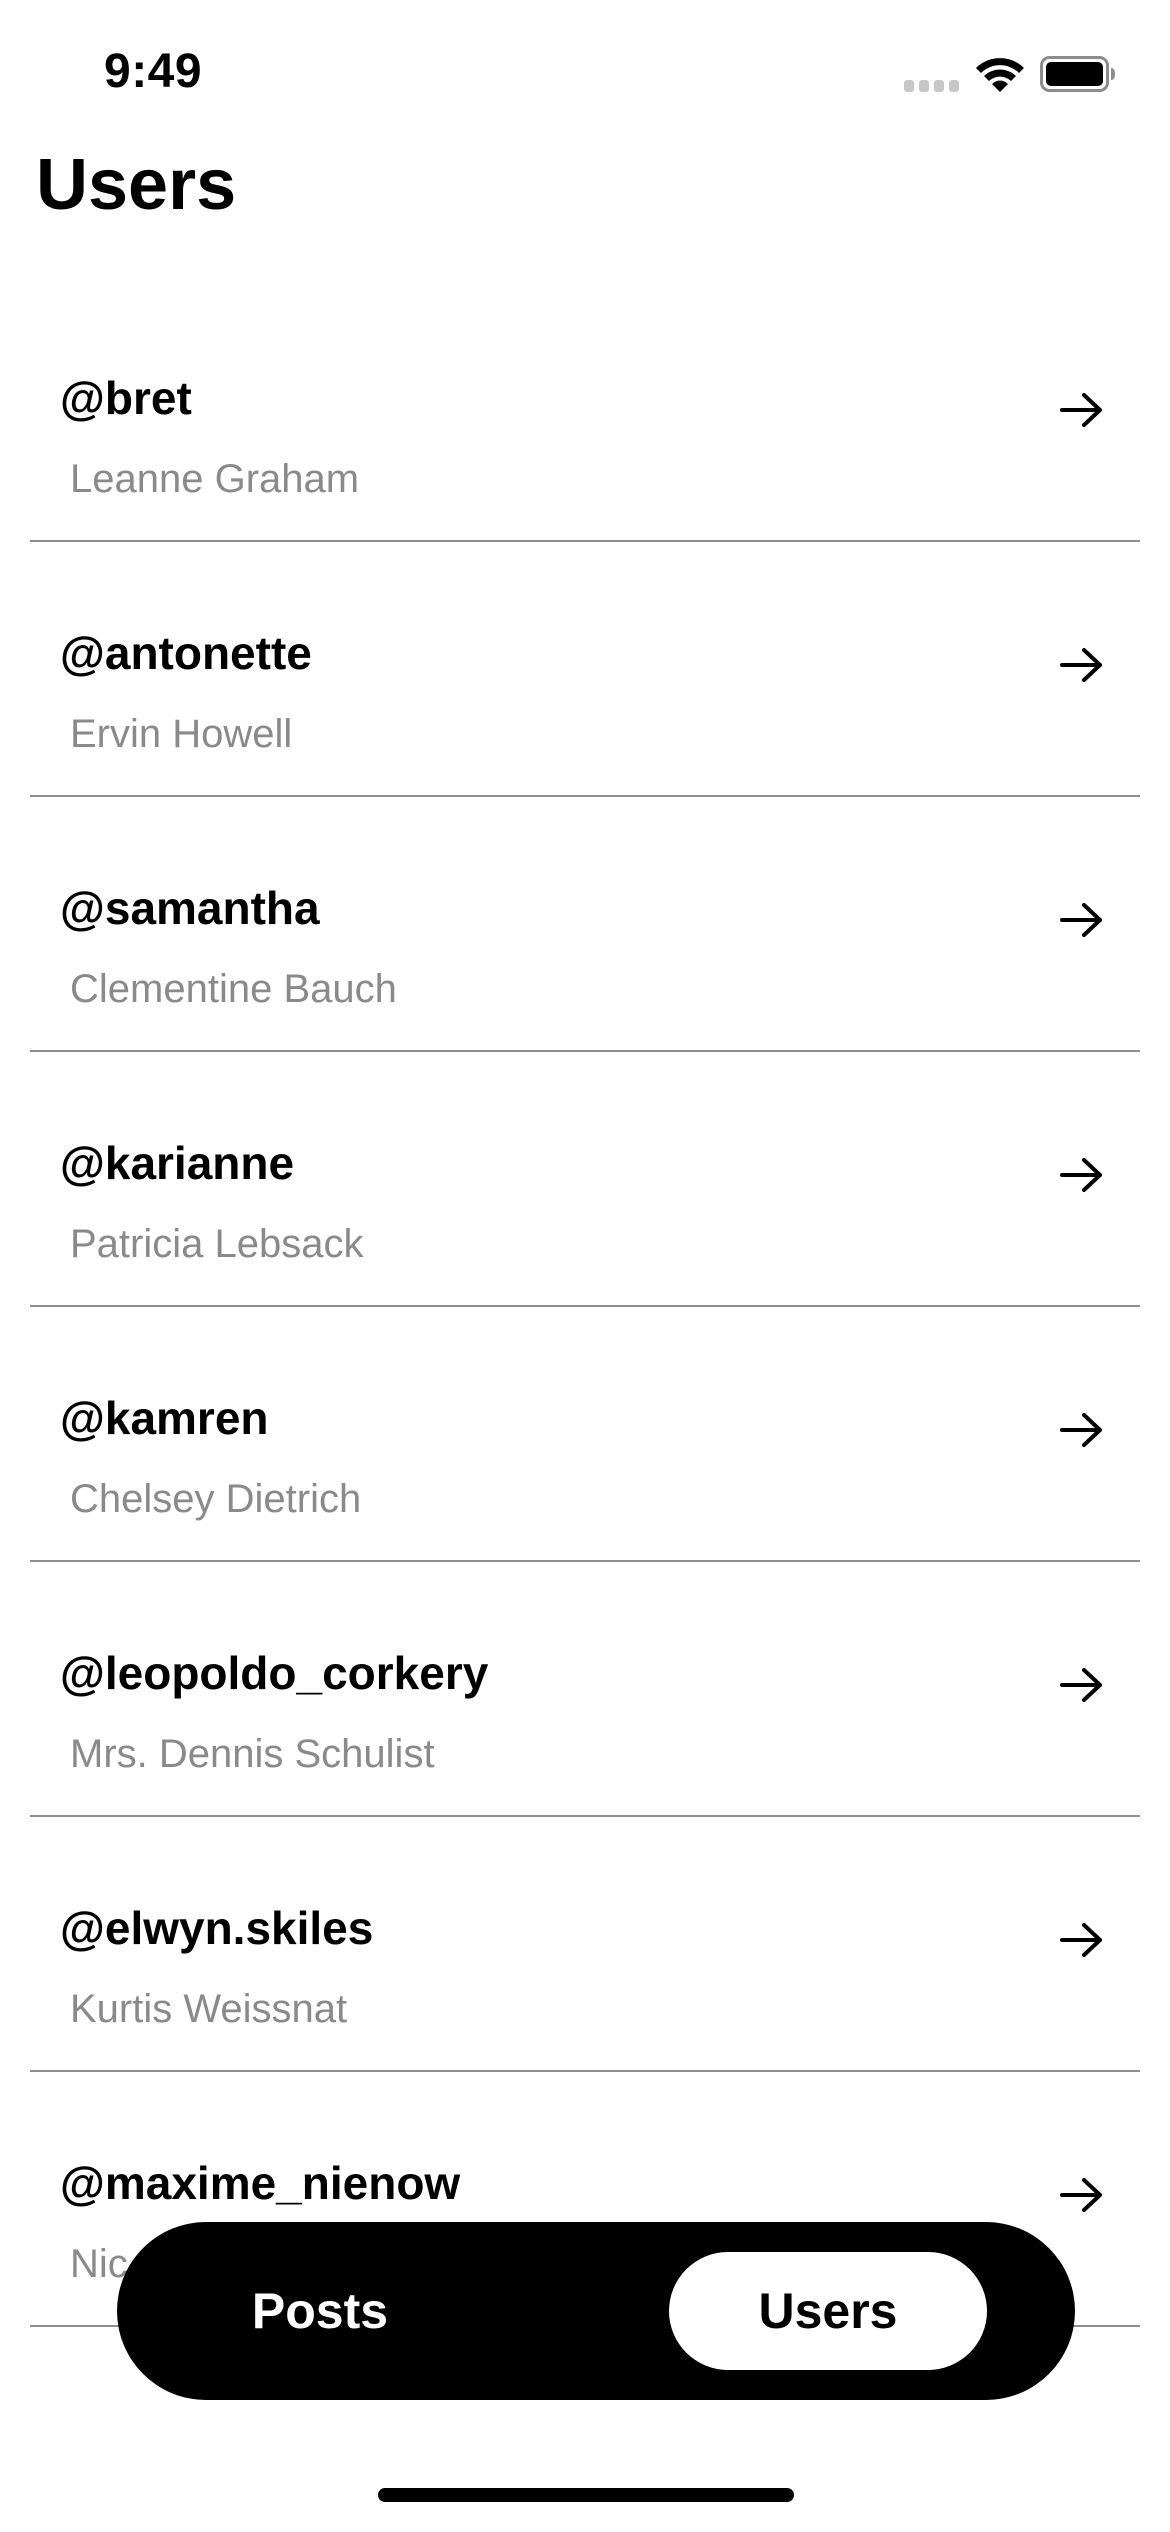  What do you see at coordinates (1077, 74) in the screenshot?
I see `battery-icon` at bounding box center [1077, 74].